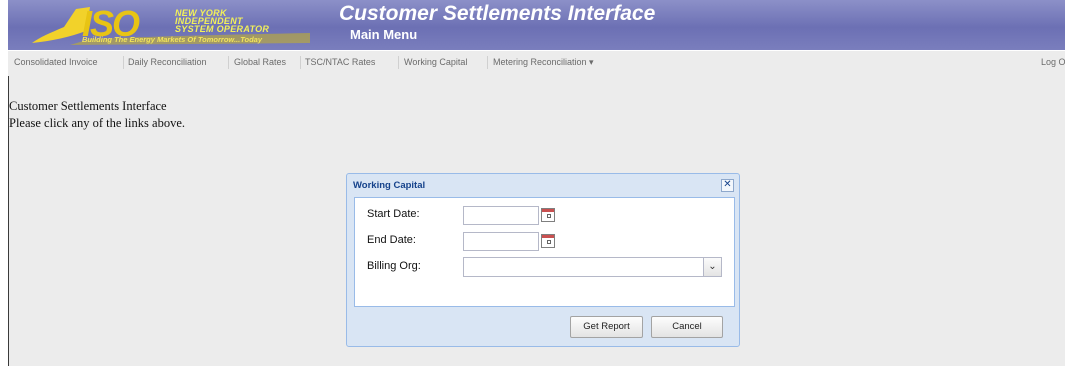 The image size is (1065, 366). What do you see at coordinates (497, 13) in the screenshot?
I see `app-title: Customer Settlements Interface` at bounding box center [497, 13].